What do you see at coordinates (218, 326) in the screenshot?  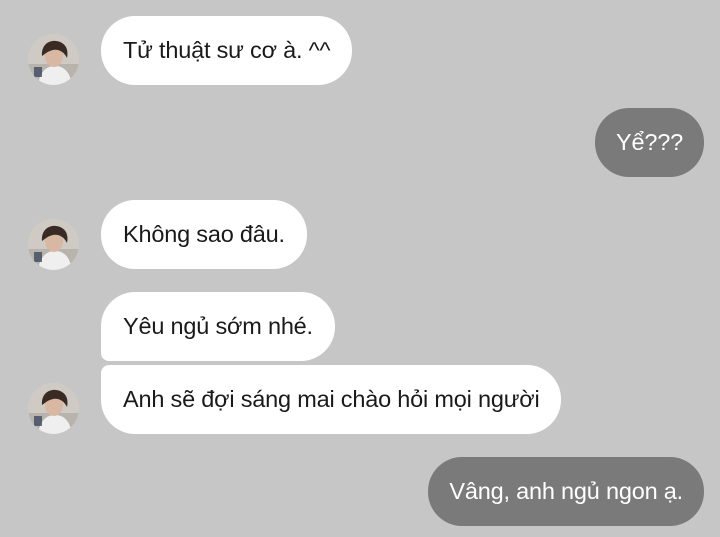 I see `message-incoming: Yêu ngủ sớm nhé.` at bounding box center [218, 326].